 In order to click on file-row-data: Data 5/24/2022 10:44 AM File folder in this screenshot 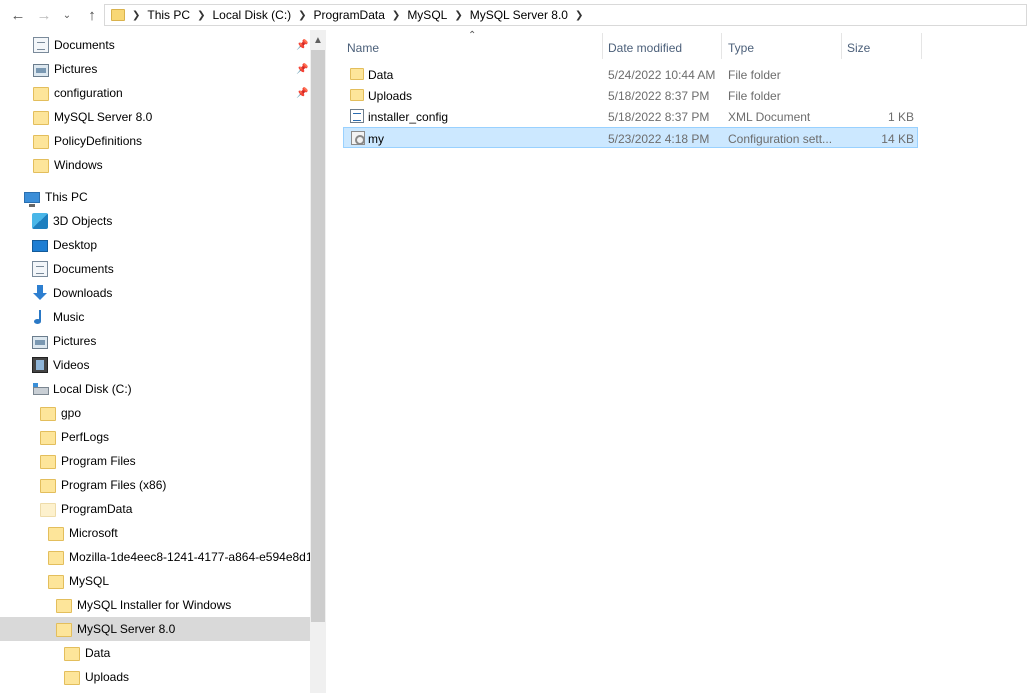, I will do `click(630, 74)`.